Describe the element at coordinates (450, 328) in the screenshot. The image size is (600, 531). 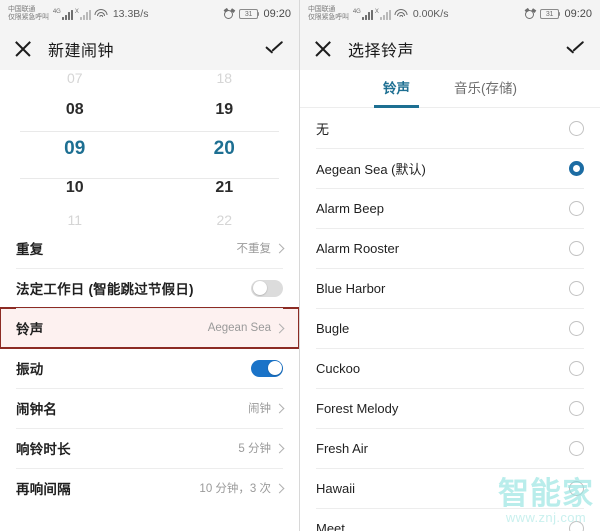
I see `ringtone-item: Bugle` at that location.